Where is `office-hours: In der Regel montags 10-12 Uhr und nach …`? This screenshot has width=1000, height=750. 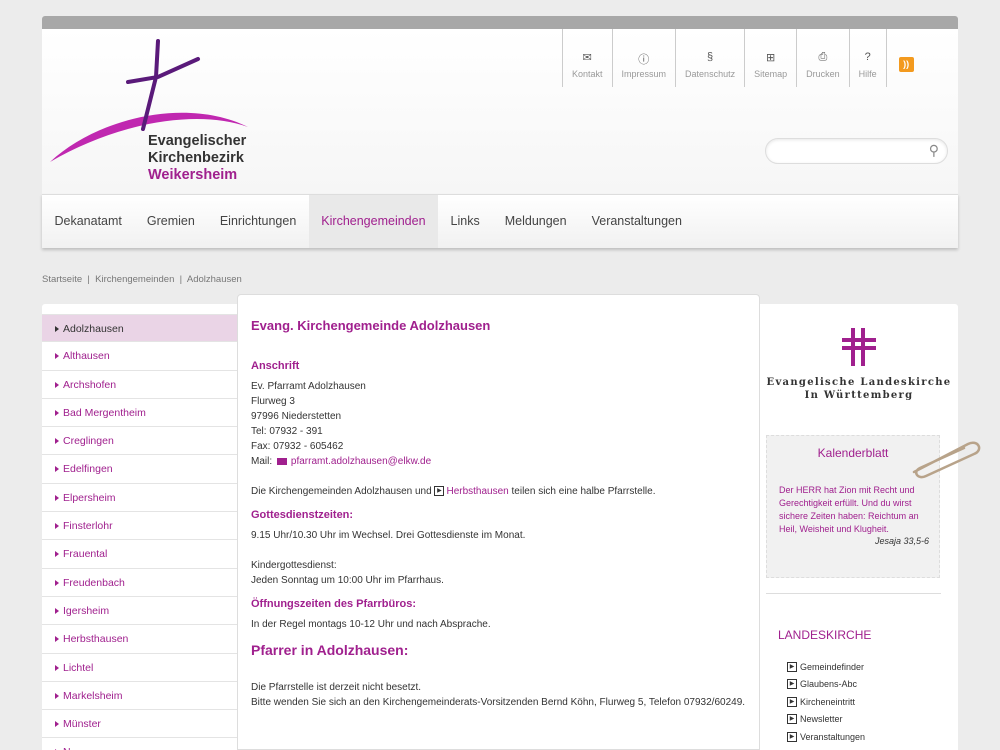
office-hours: In der Regel montags 10-12 Uhr und nach … is located at coordinates (371, 624).